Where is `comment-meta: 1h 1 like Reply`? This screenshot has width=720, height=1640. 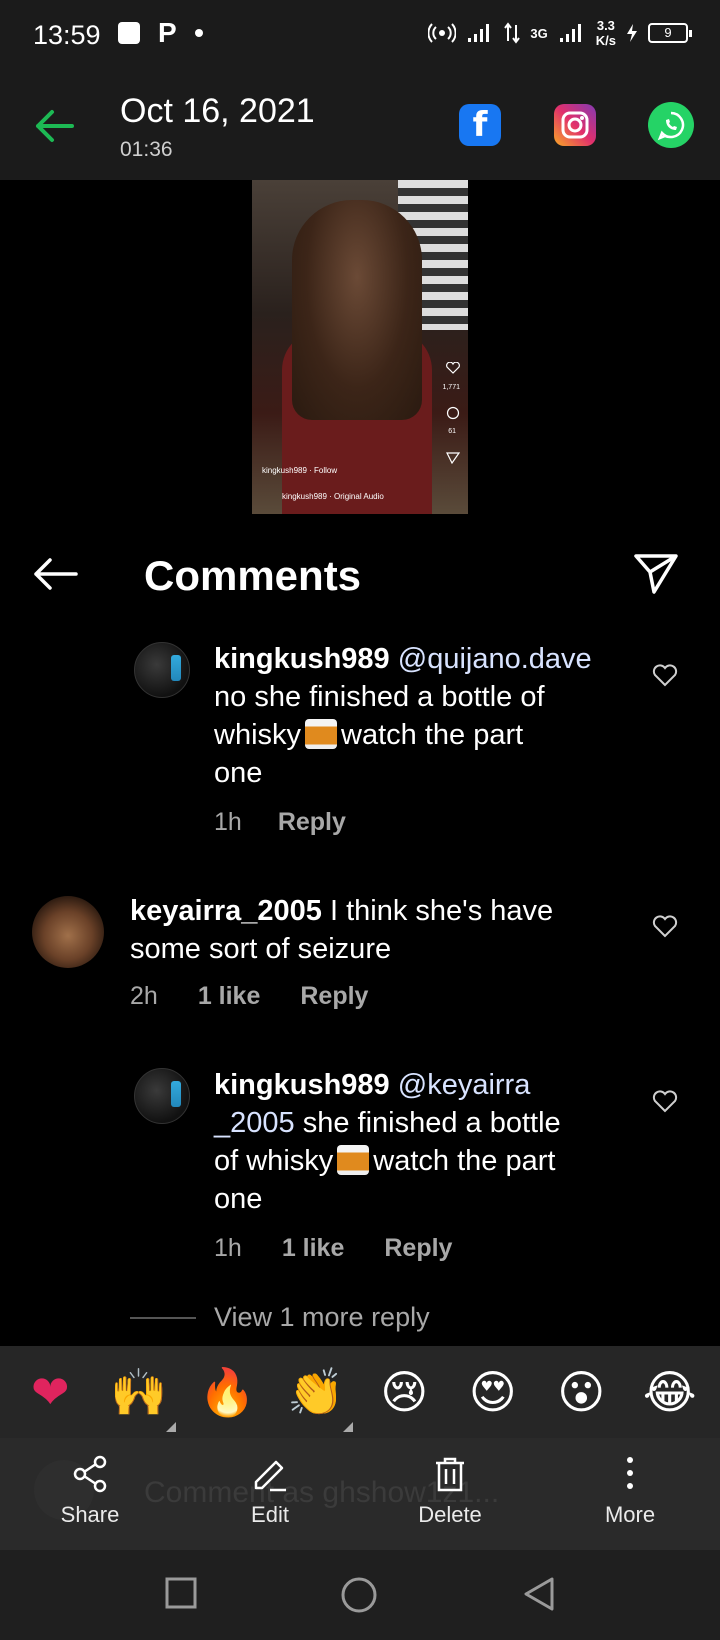 comment-meta: 1h 1 like Reply is located at coordinates (333, 1248).